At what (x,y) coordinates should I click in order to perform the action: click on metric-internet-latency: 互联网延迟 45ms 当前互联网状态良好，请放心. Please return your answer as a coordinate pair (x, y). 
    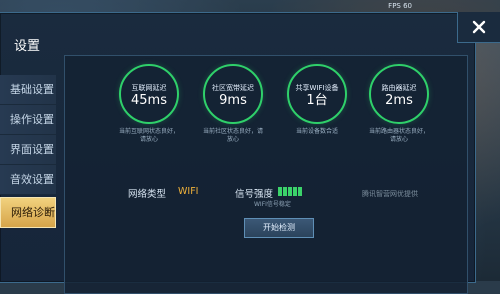
    Looking at the image, I should click on (149, 104).